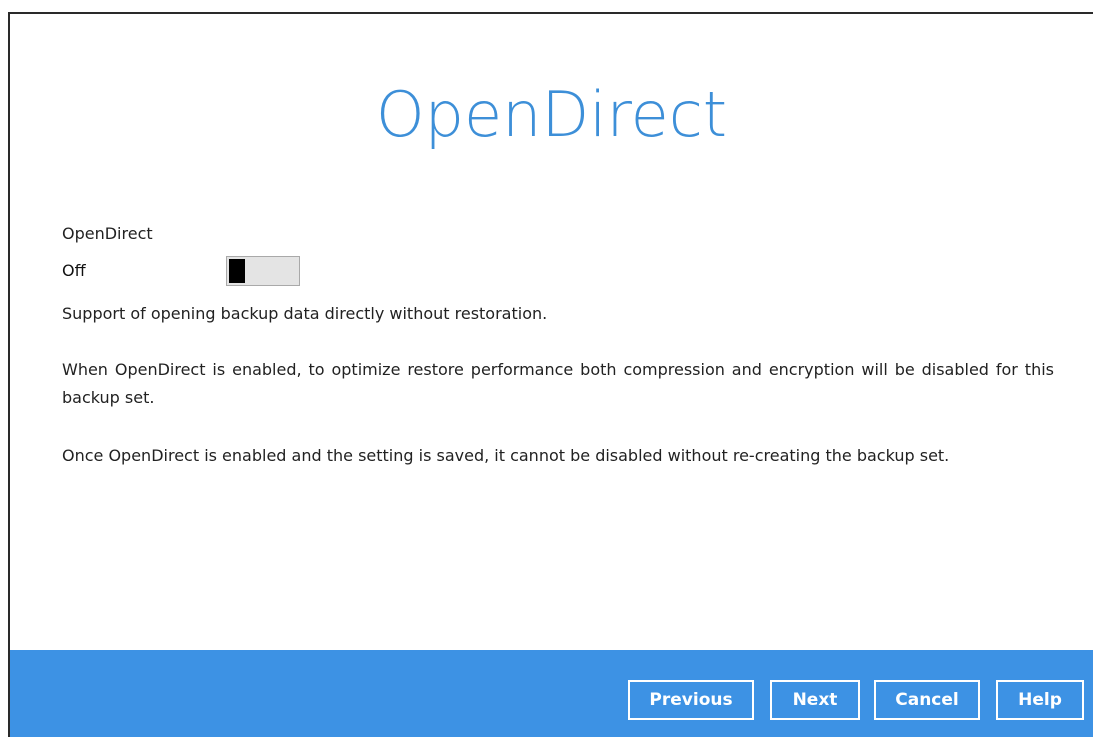  Describe the element at coordinates (263, 271) in the screenshot. I see `opendirect-toggle` at that location.